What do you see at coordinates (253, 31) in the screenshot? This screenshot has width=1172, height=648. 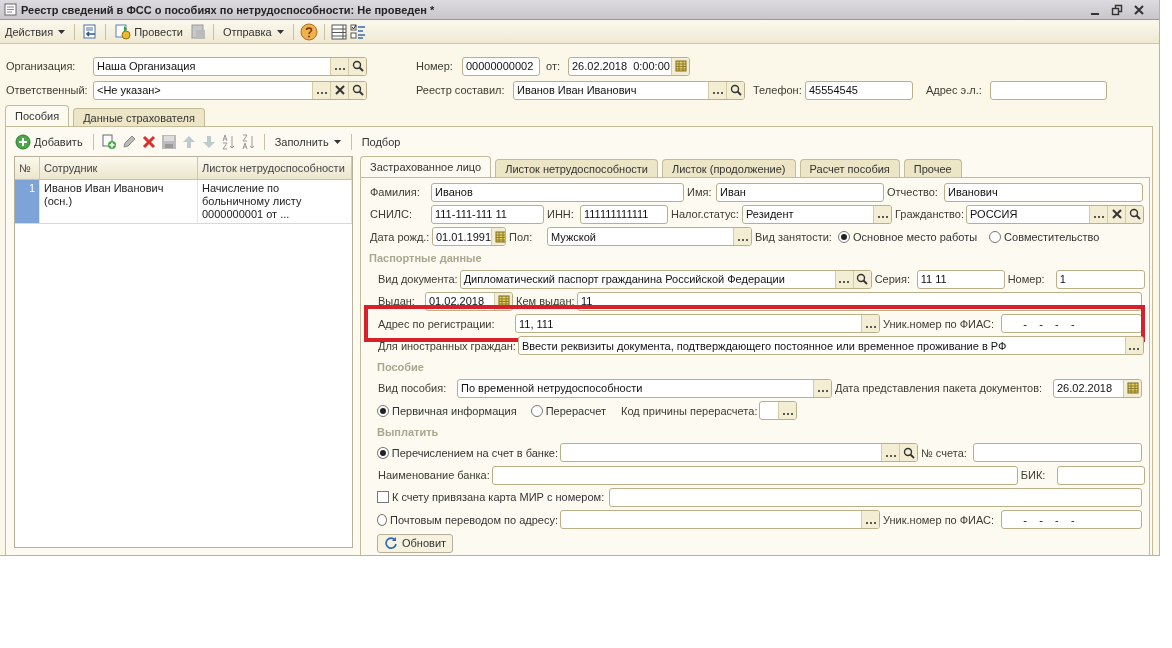 I see `send-menu: Отправка` at bounding box center [253, 31].